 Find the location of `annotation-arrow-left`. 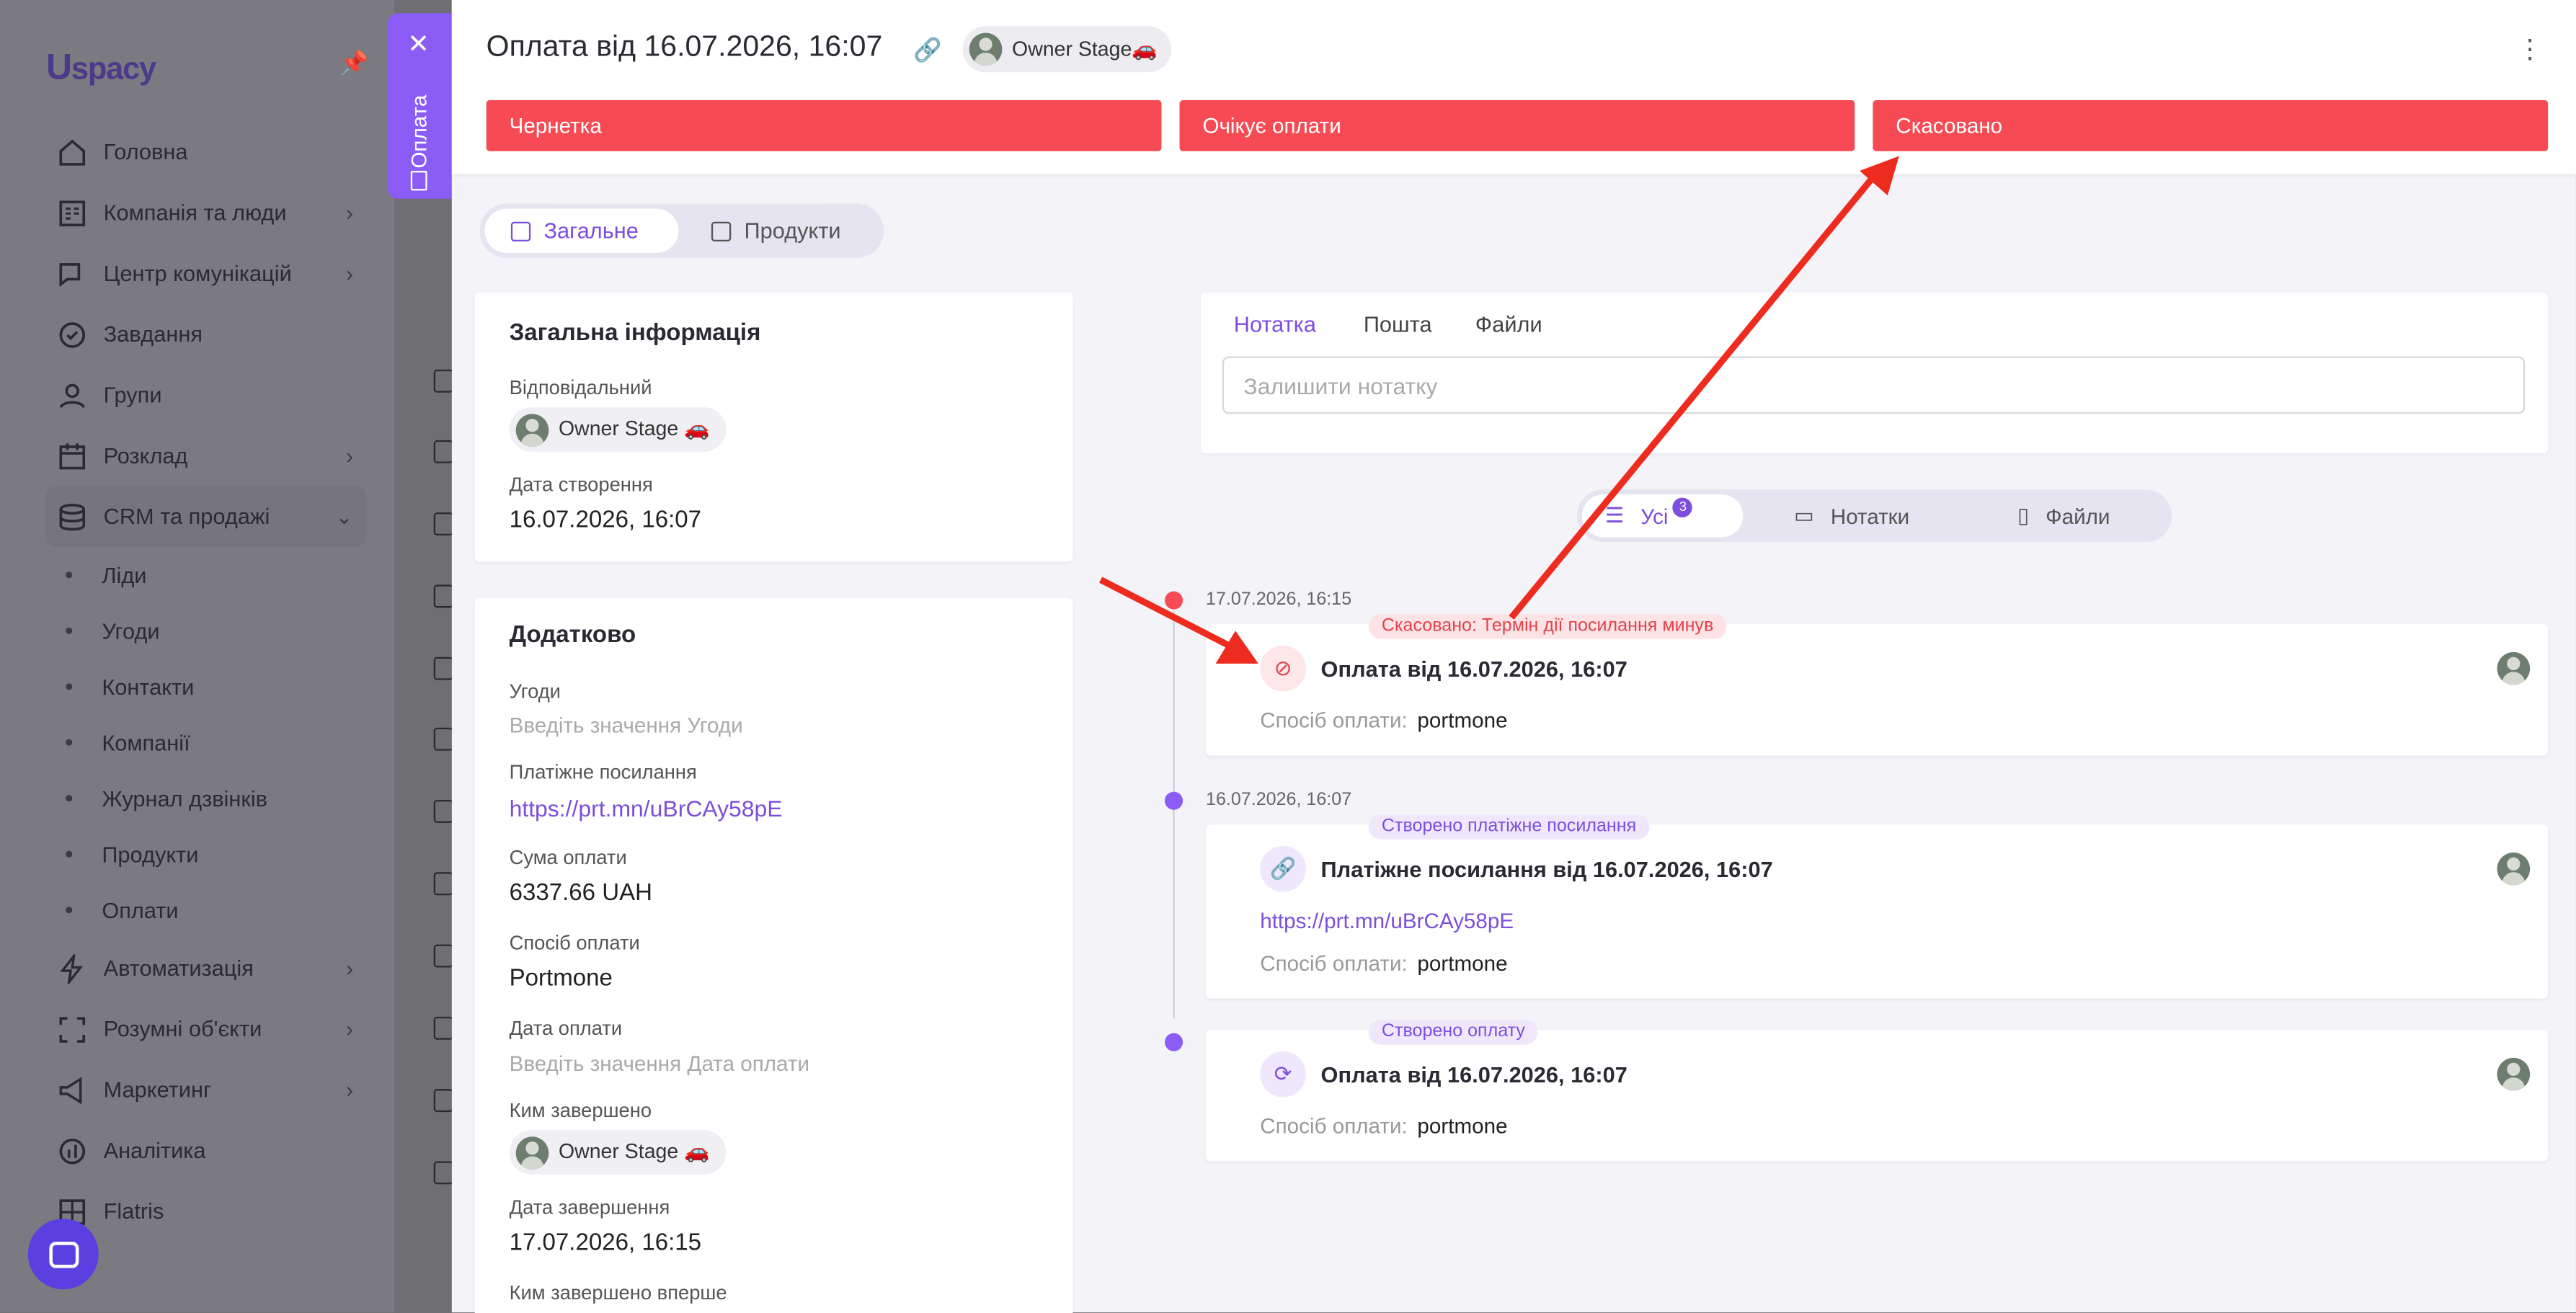

annotation-arrow-left is located at coordinates (1168, 614).